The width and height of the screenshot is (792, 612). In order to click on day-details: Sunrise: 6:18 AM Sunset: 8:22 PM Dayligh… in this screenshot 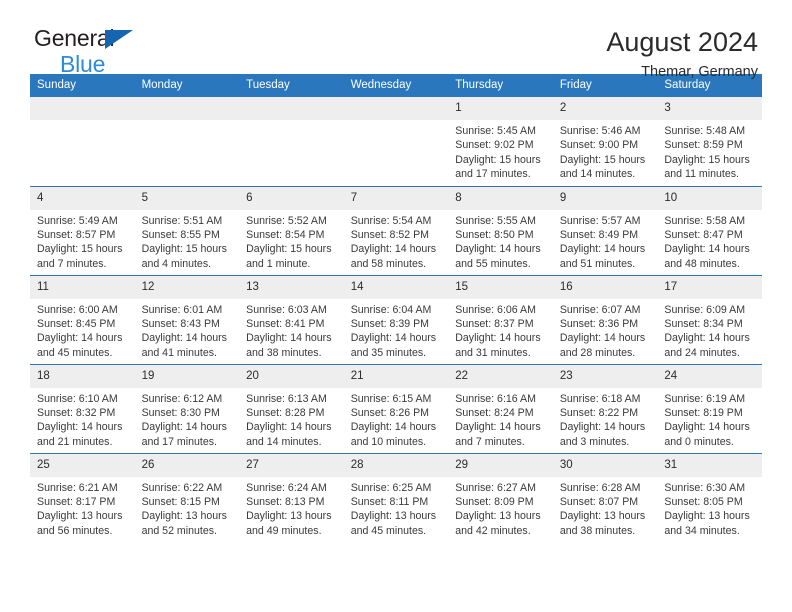, I will do `click(605, 419)`.